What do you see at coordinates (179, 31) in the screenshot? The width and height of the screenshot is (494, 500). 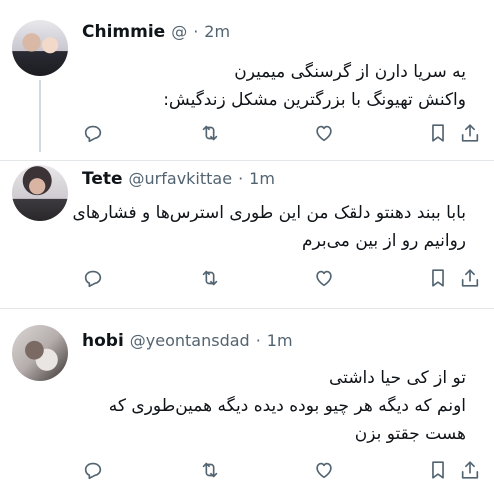 I see `handle: @` at bounding box center [179, 31].